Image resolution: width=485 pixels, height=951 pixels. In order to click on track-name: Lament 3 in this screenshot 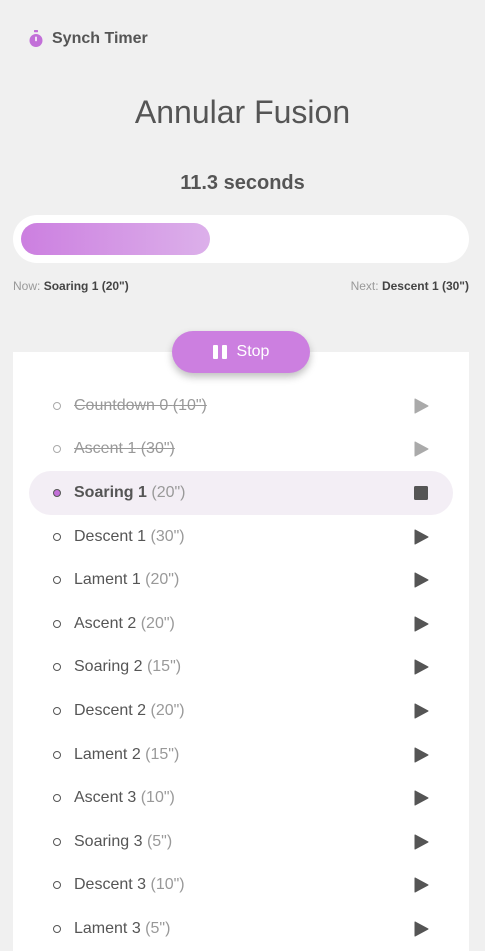, I will do `click(107, 928)`.